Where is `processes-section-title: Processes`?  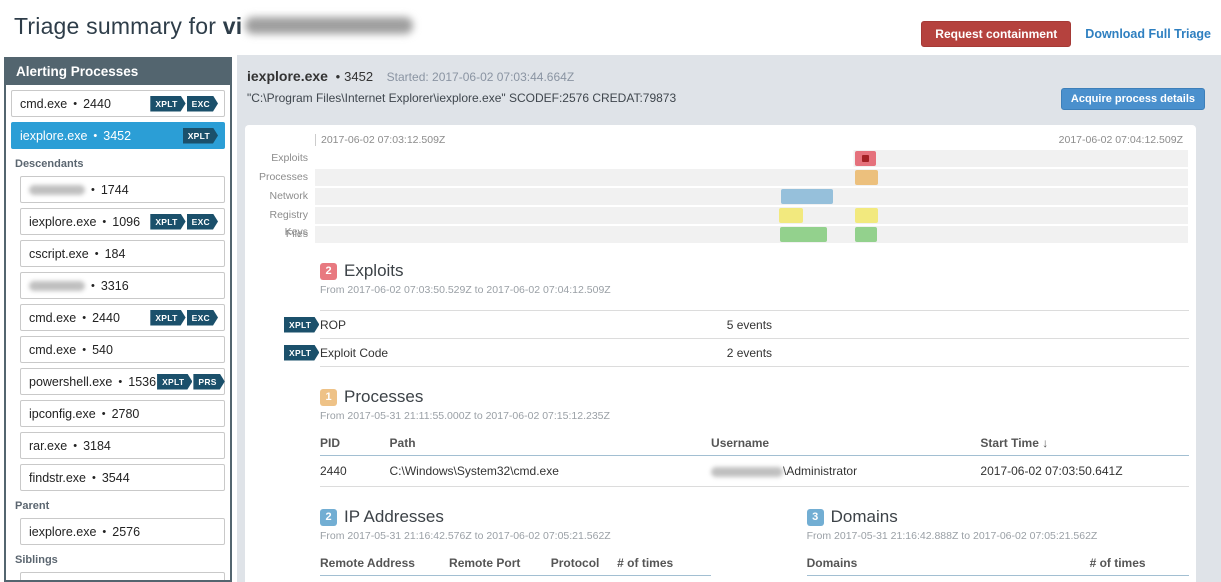
processes-section-title: Processes is located at coordinates (384, 396).